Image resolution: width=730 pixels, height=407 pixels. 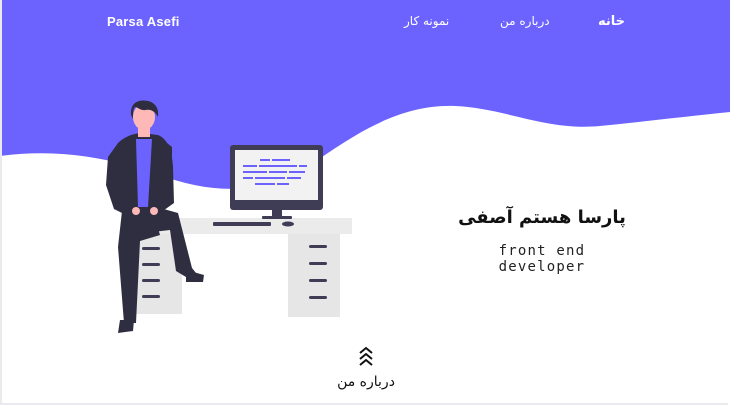 I want to click on nav-link-about: درباره من, so click(x=525, y=21).